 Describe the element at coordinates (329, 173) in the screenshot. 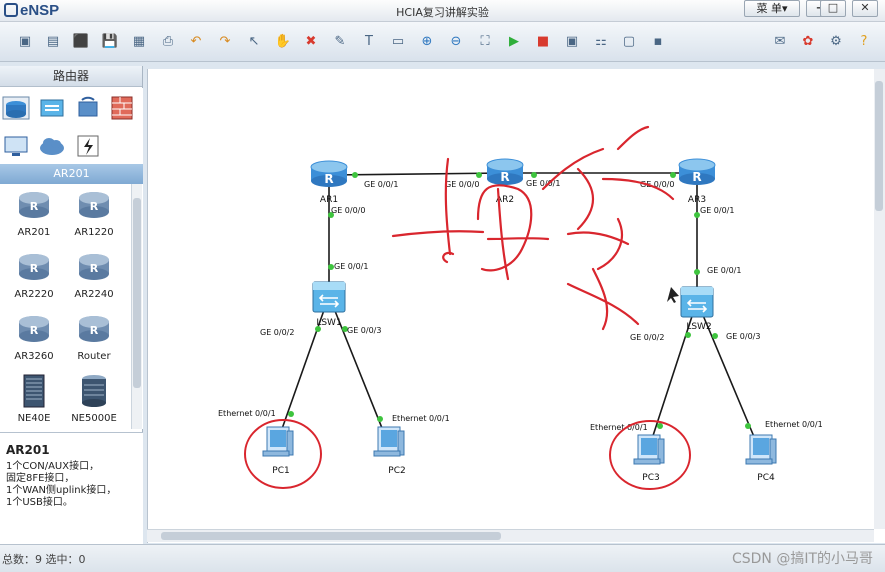

I see `router-node-AR1: R` at that location.